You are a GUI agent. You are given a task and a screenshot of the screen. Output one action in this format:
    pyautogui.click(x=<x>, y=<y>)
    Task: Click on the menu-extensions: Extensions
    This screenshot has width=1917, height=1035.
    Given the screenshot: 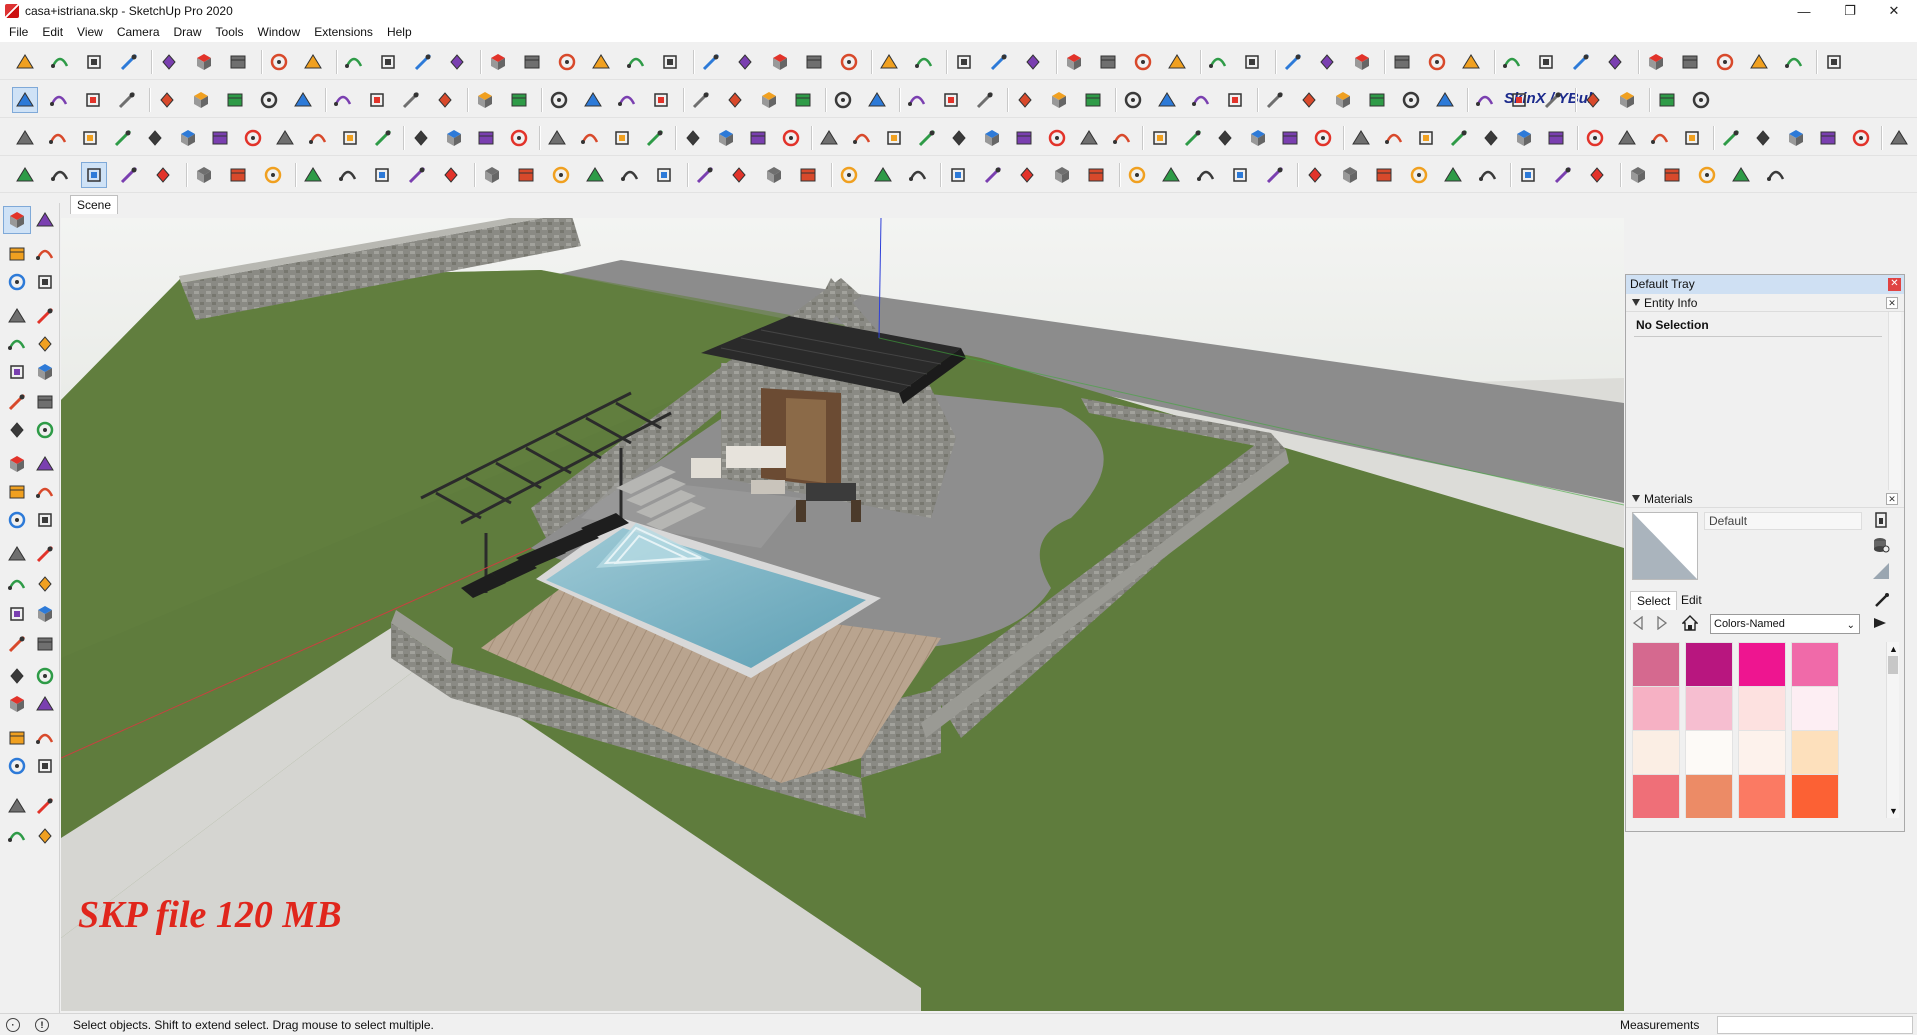 What is the action you would take?
    pyautogui.click(x=343, y=32)
    